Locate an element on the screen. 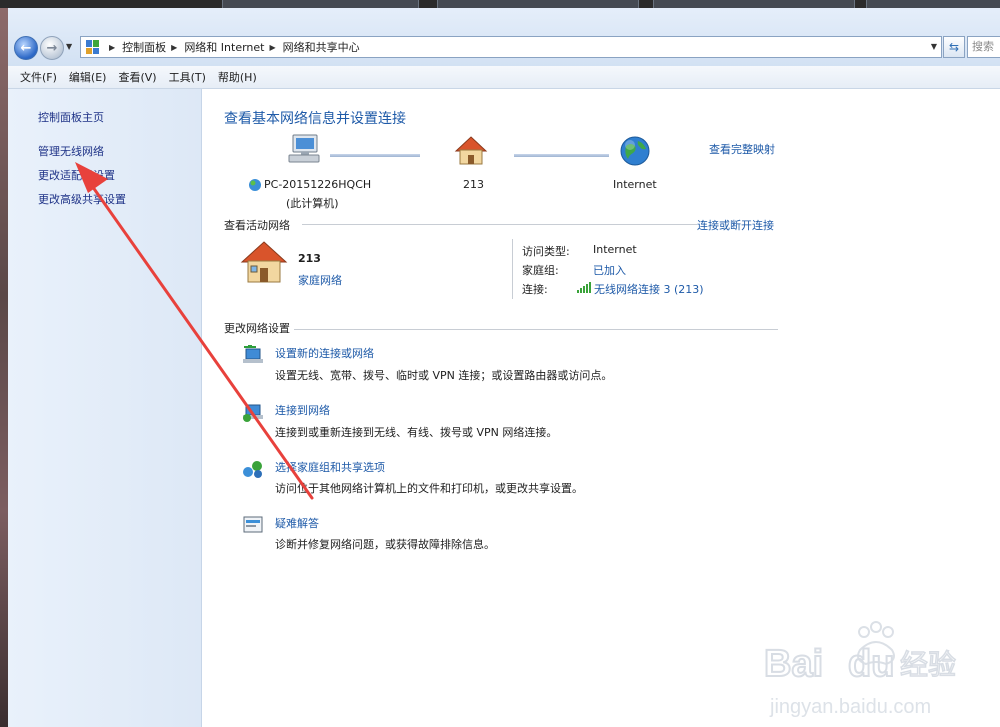 The image size is (1000, 727). desktop-background is located at coordinates (4, 367).